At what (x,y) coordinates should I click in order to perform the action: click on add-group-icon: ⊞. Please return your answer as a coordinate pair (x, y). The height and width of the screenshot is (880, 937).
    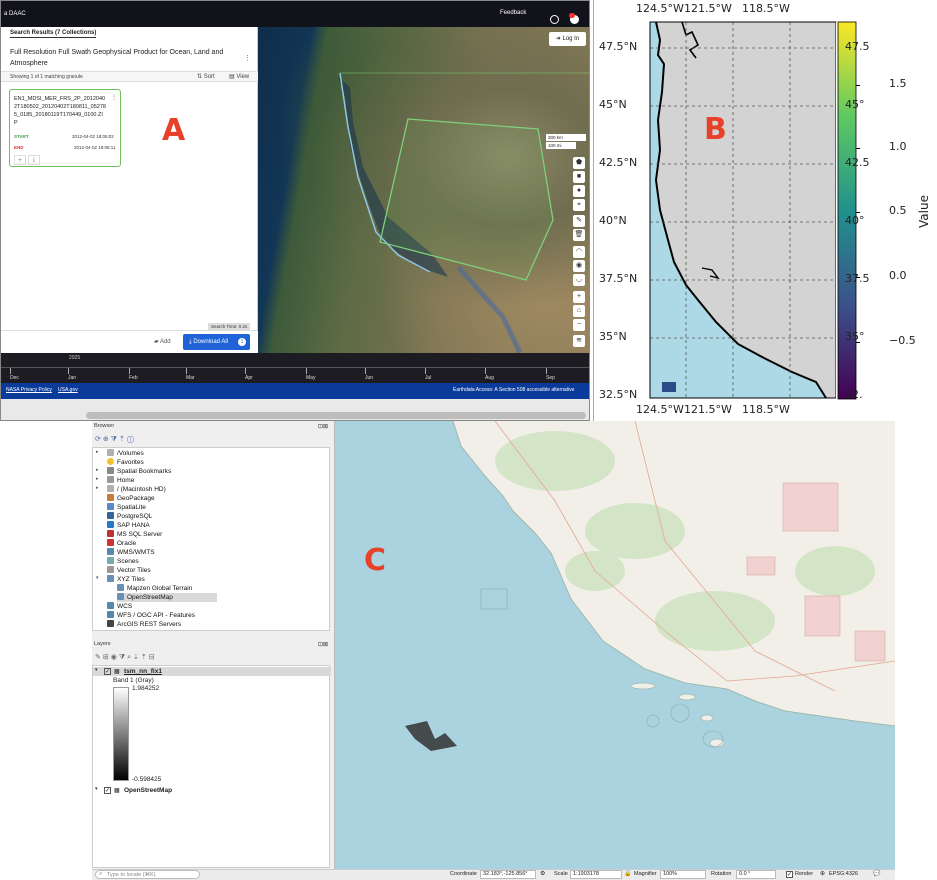
    Looking at the image, I should click on (107, 657).